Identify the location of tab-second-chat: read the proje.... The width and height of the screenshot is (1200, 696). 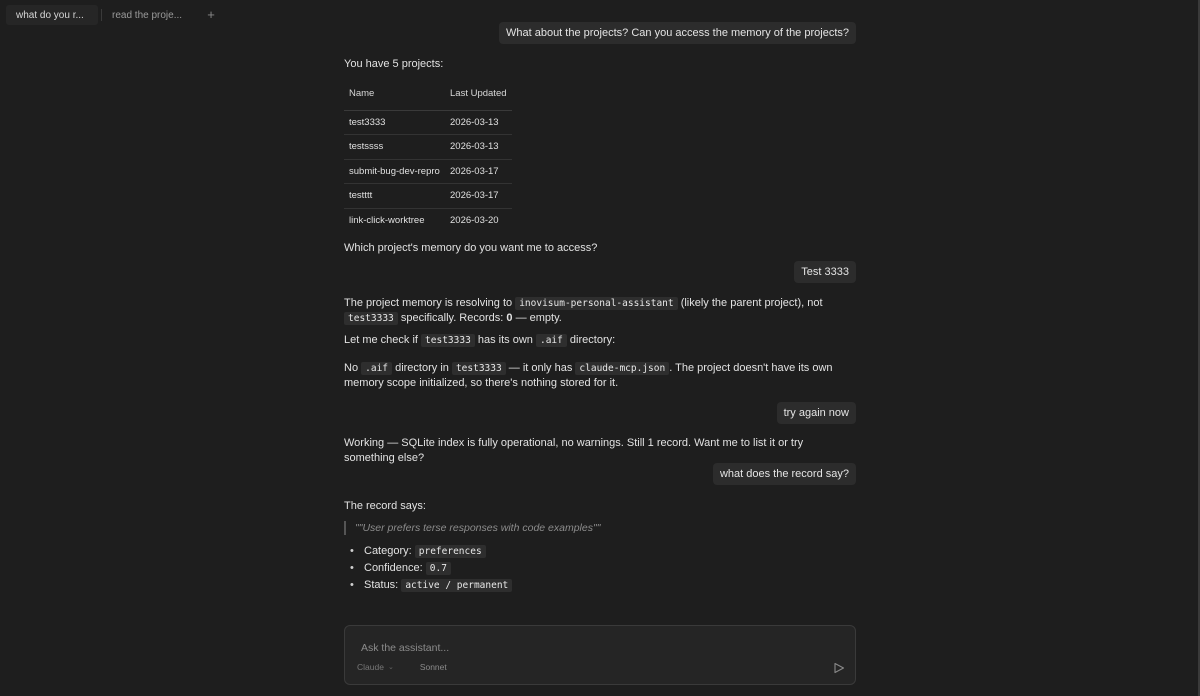
(151, 15).